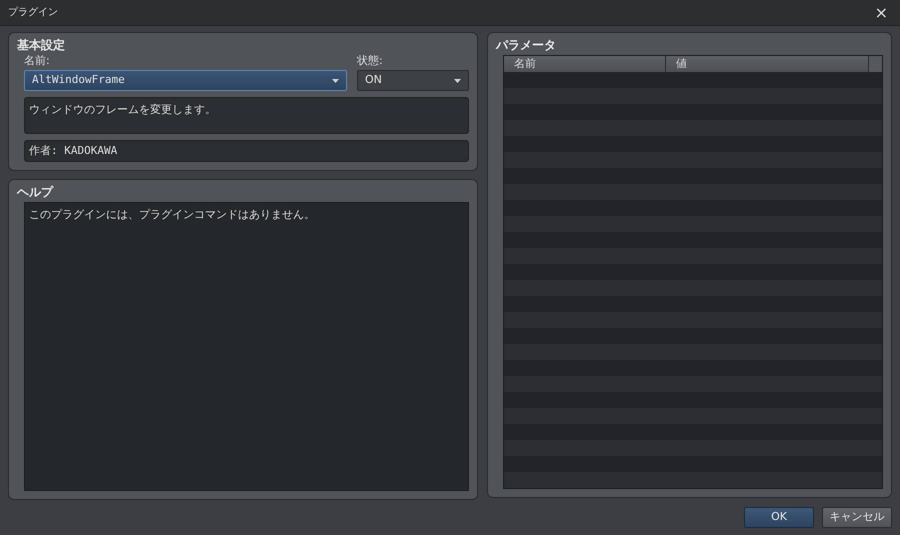 The height and width of the screenshot is (535, 900). What do you see at coordinates (246, 151) in the screenshot?
I see `author-field: 作者: KADOKAWA` at bounding box center [246, 151].